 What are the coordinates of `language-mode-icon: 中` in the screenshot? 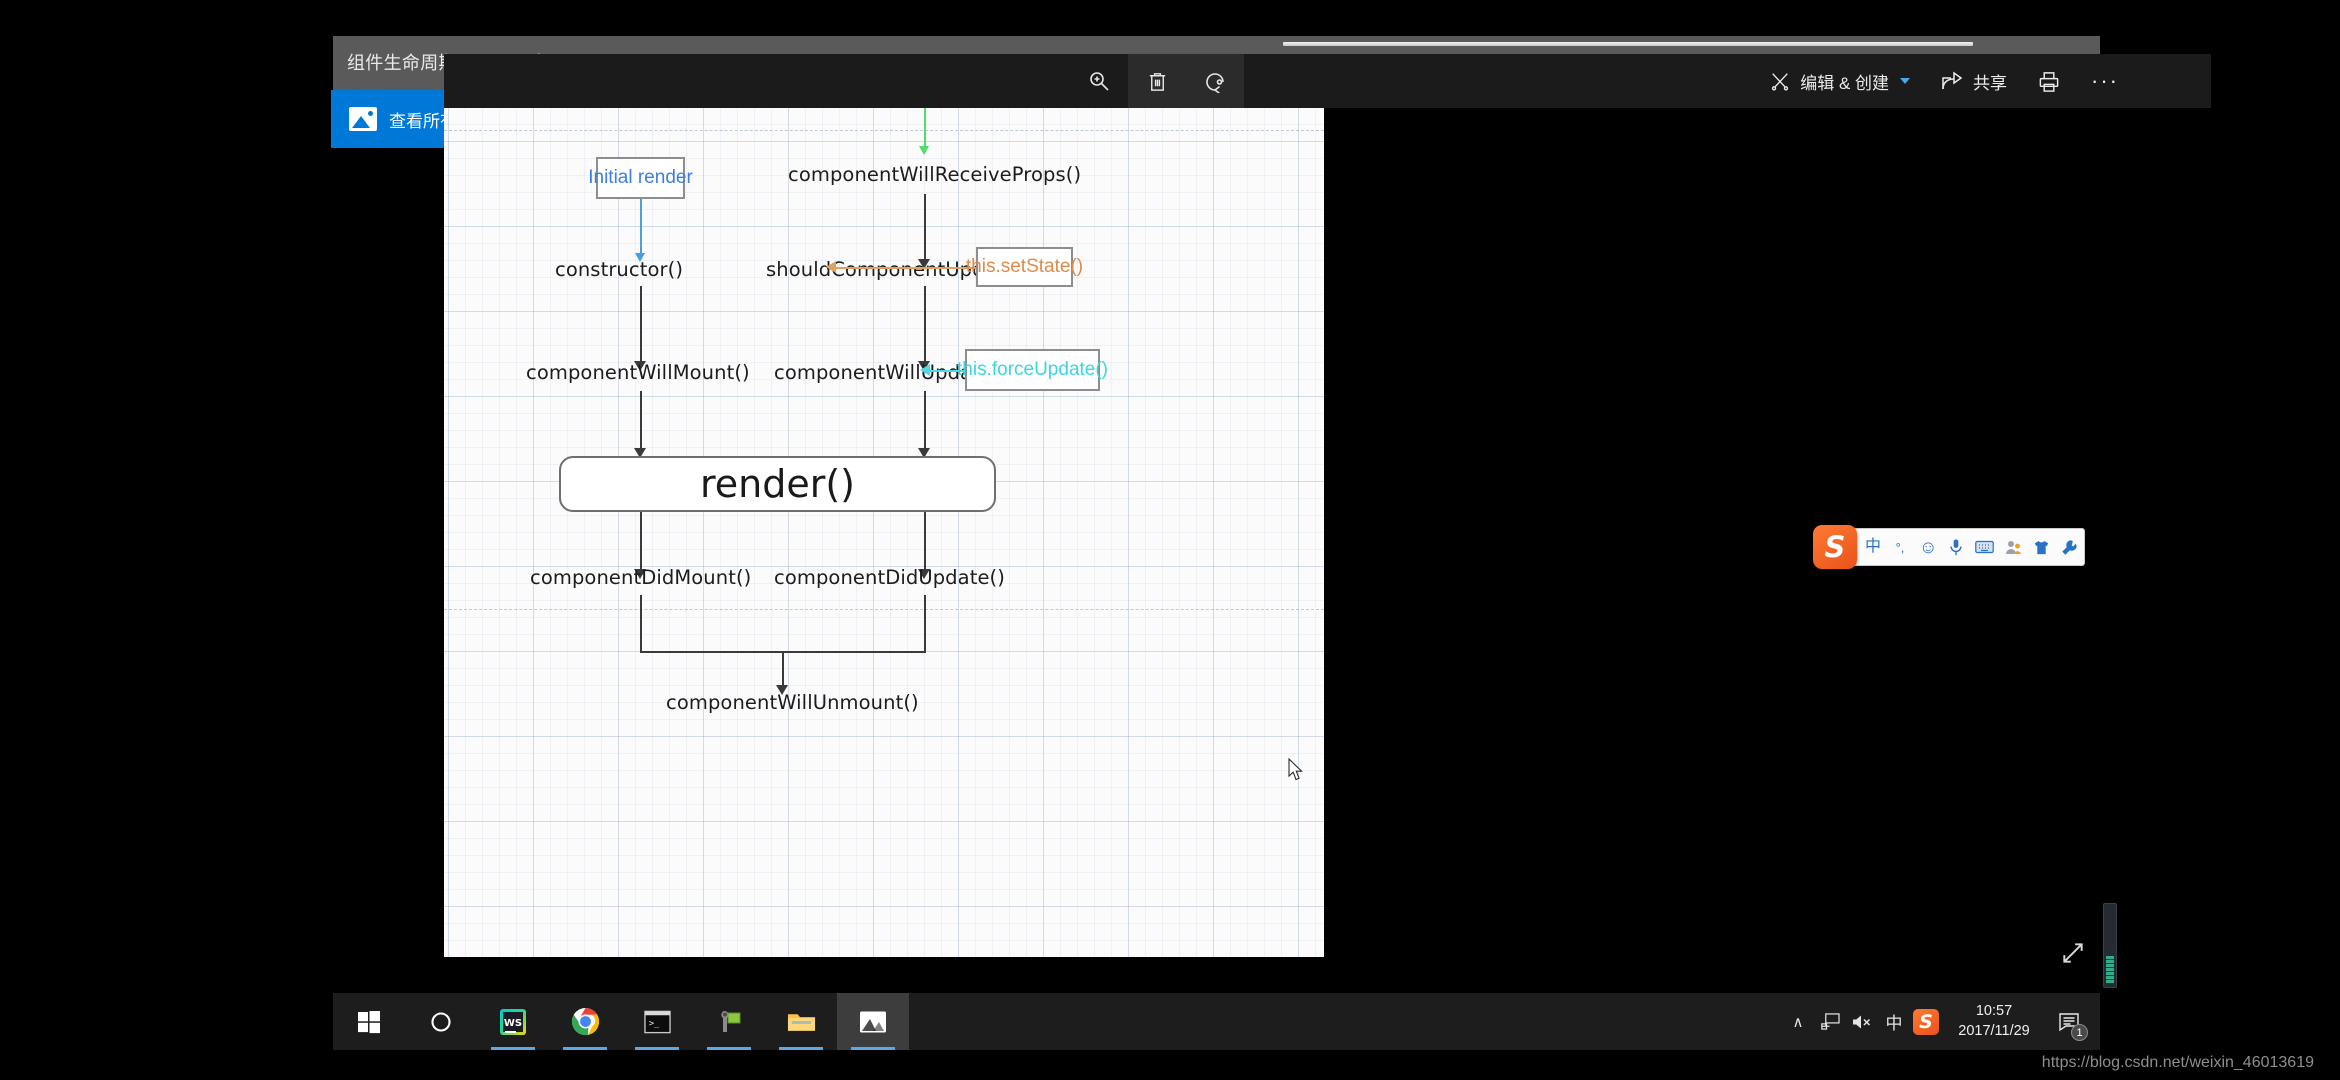 It's located at (1873, 547).